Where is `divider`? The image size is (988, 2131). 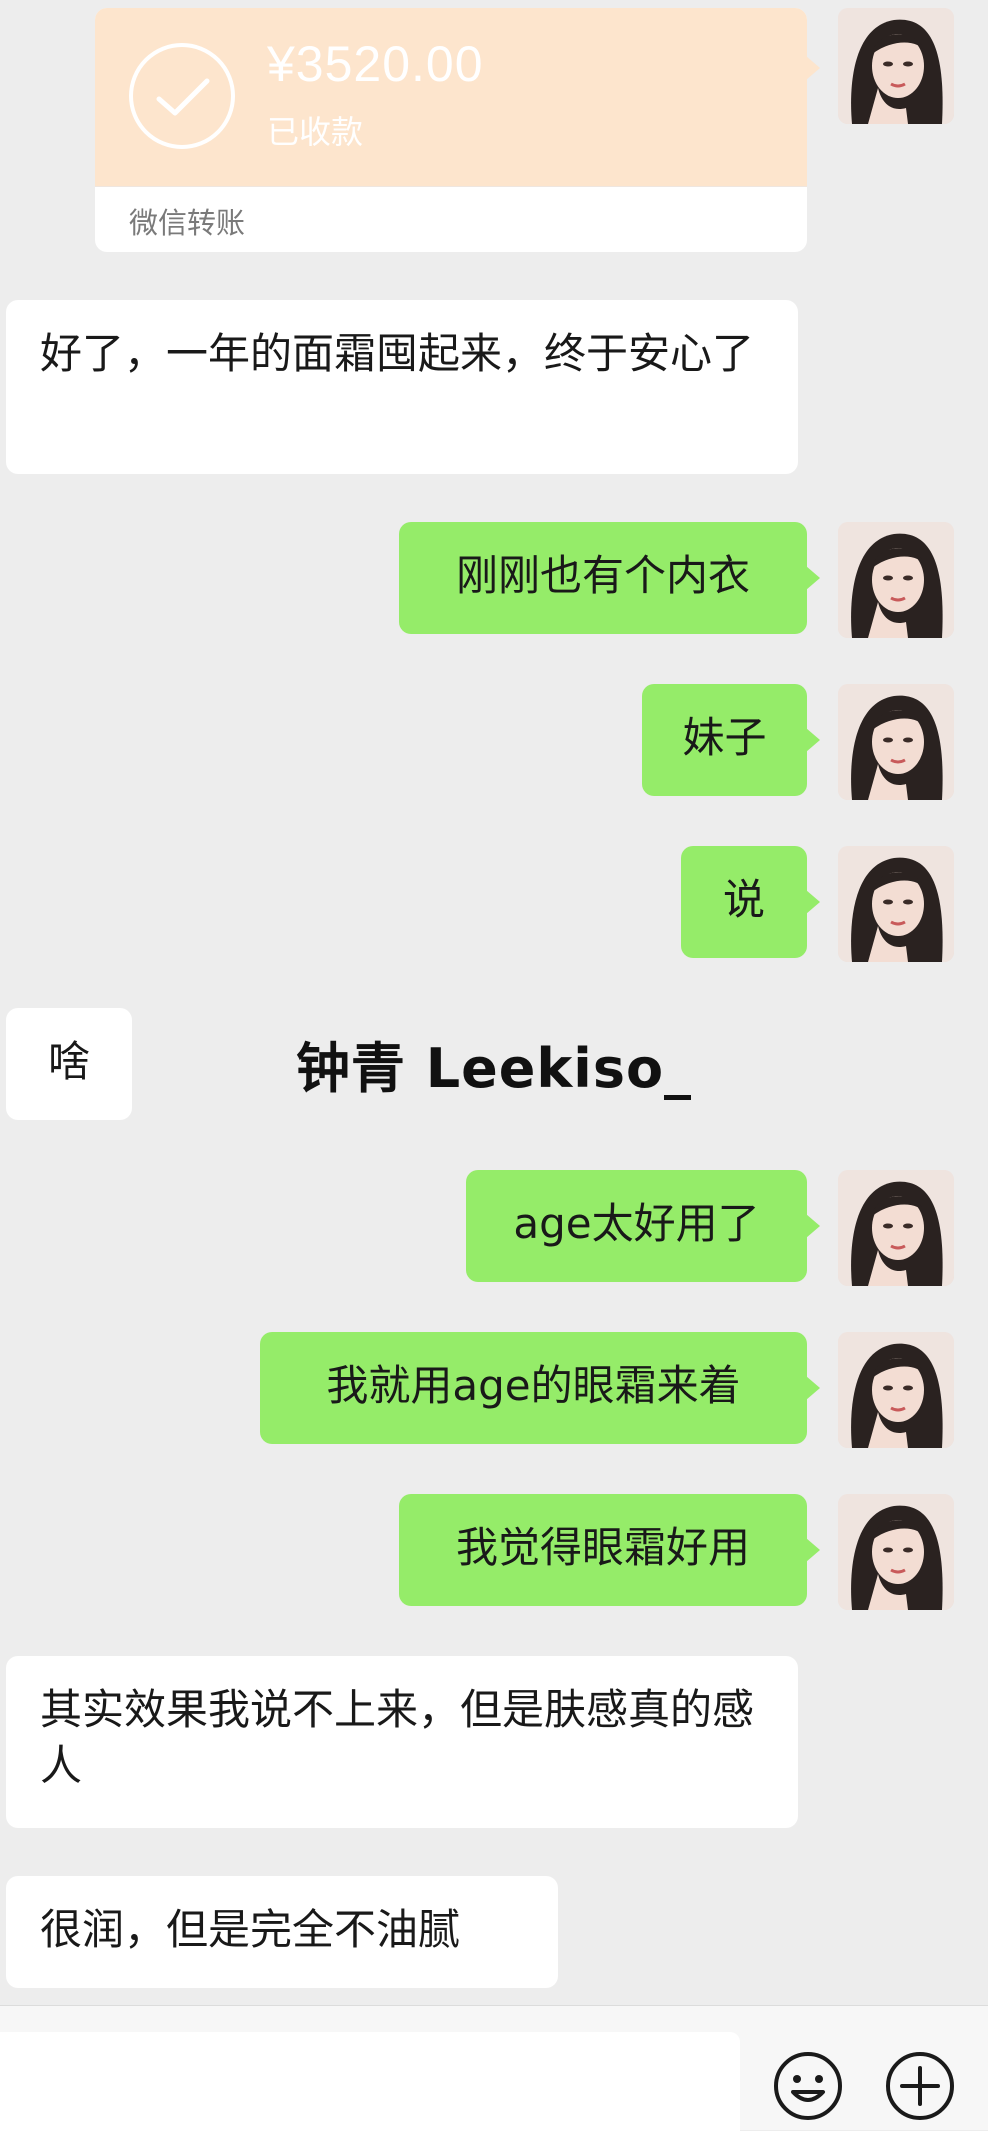
divider is located at coordinates (451, 186).